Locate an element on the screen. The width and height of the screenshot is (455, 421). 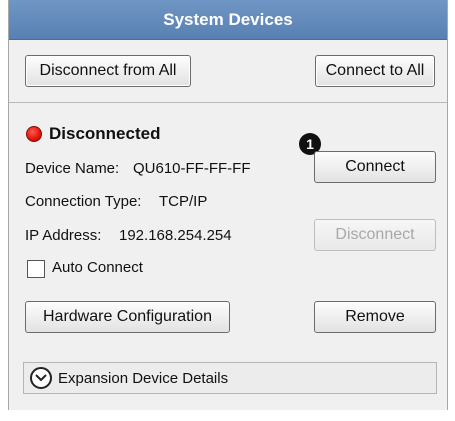
expansion-device-details-label: Expansion Device Details is located at coordinates (143, 378).